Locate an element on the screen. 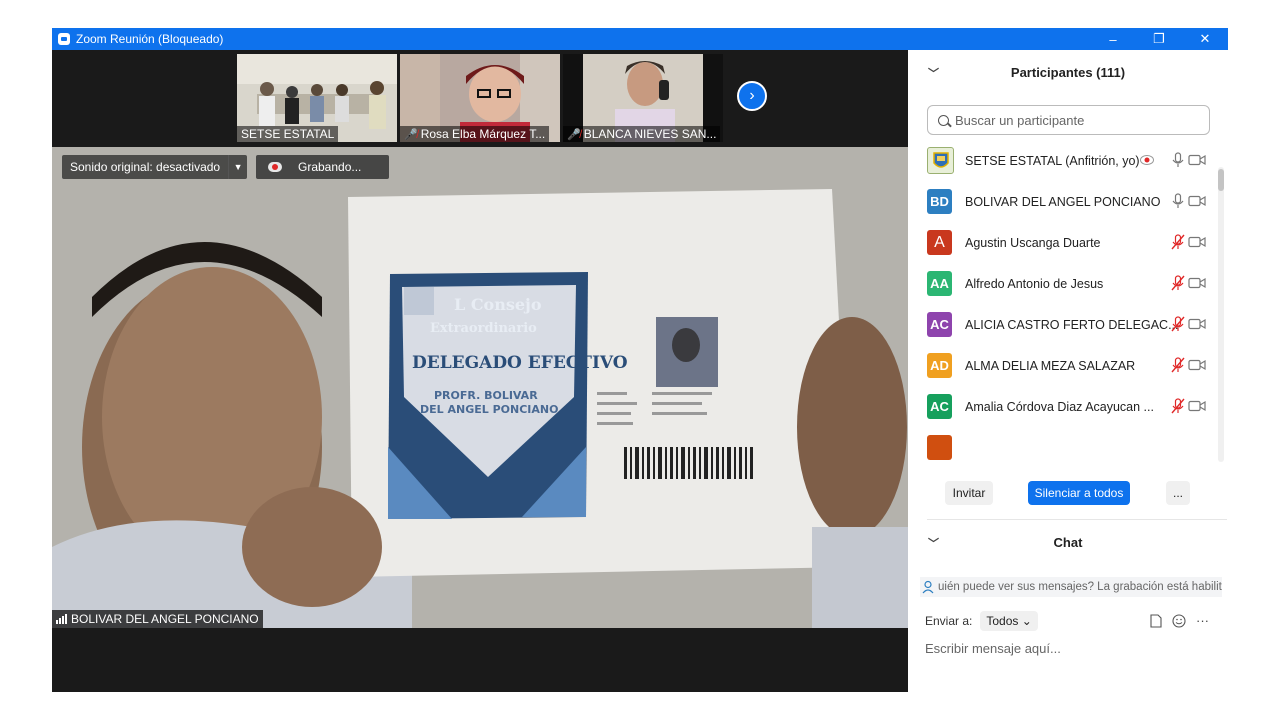 Image resolution: width=1280 pixels, height=720 pixels. participant-row: BD BOLIVAR DEL ANGEL PONCIANO is located at coordinates (1063, 201).